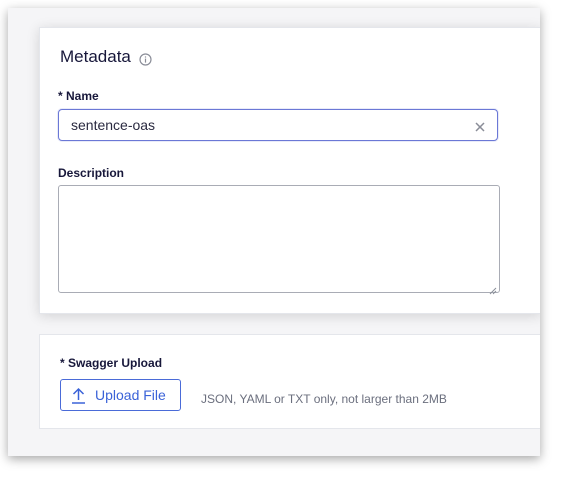 Image resolution: width=564 pixels, height=481 pixels. What do you see at coordinates (145, 58) in the screenshot?
I see `info-icon` at bounding box center [145, 58].